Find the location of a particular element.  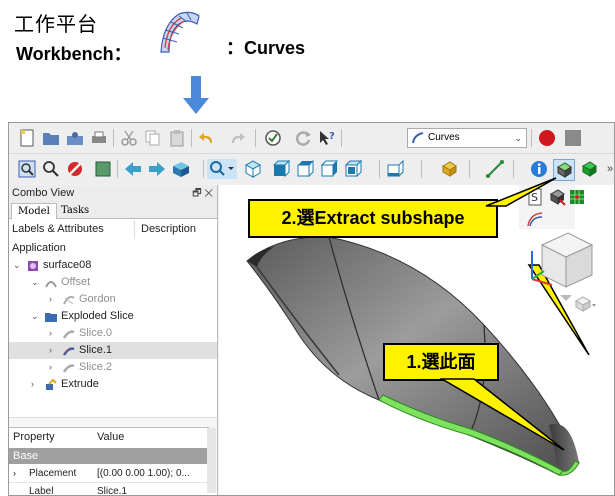

tree-item-slice1: › Slice.1 is located at coordinates (113, 350).